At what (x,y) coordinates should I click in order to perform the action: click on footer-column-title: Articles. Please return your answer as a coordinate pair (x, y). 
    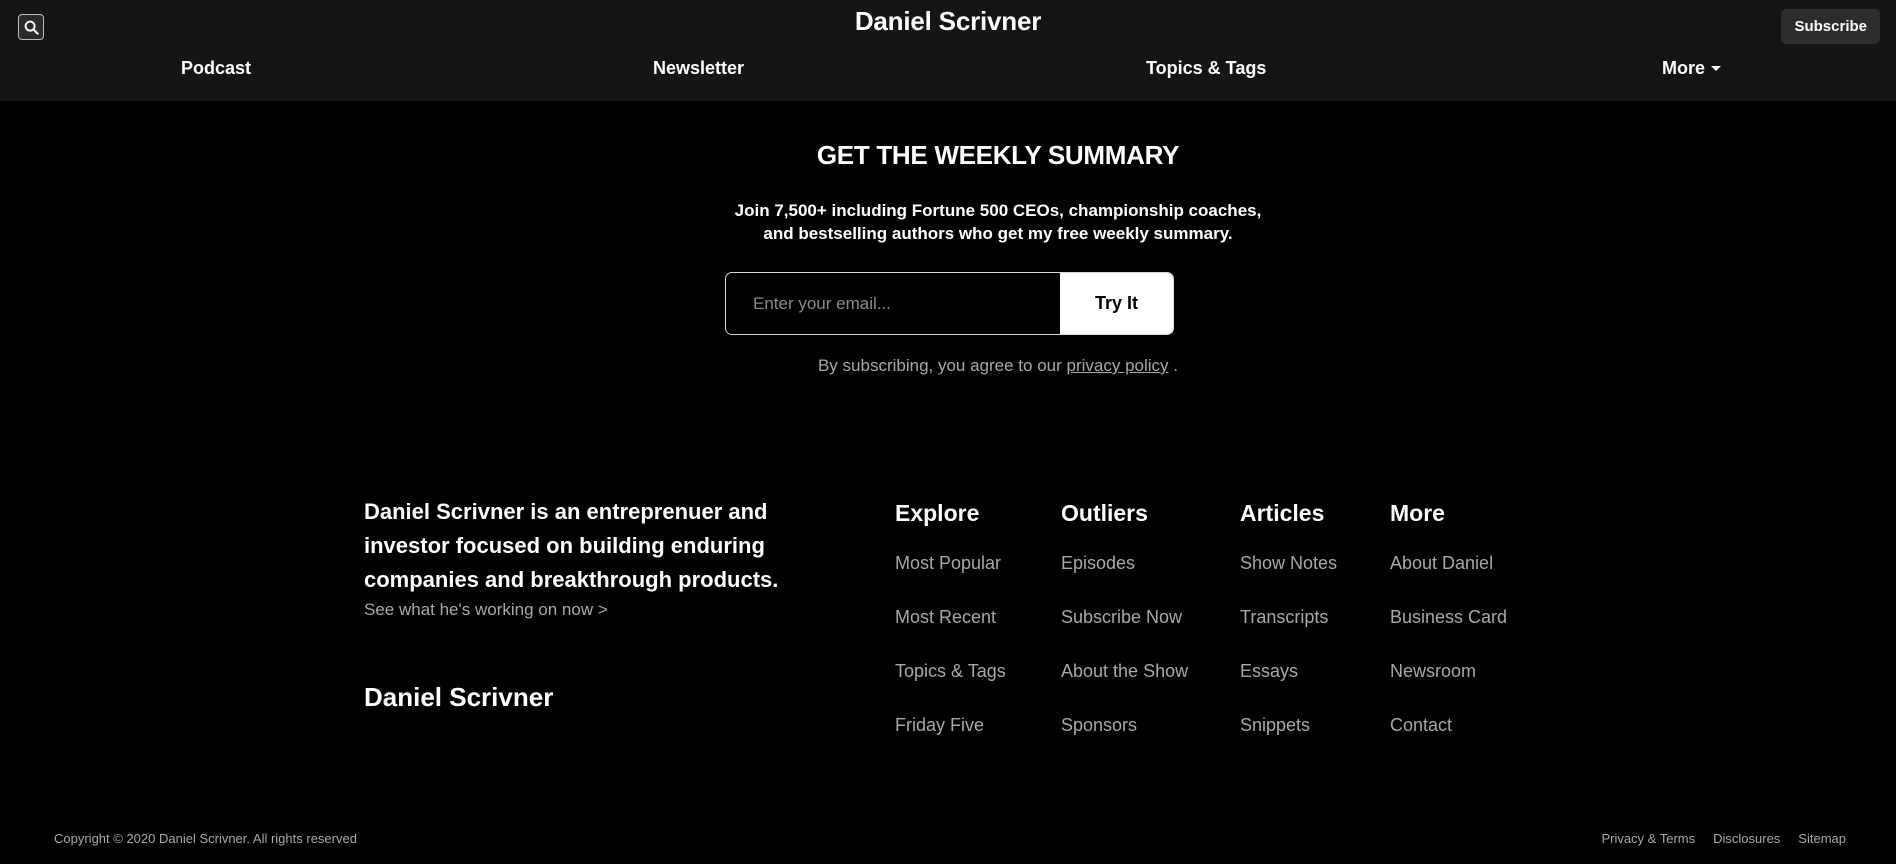
    Looking at the image, I should click on (1282, 513).